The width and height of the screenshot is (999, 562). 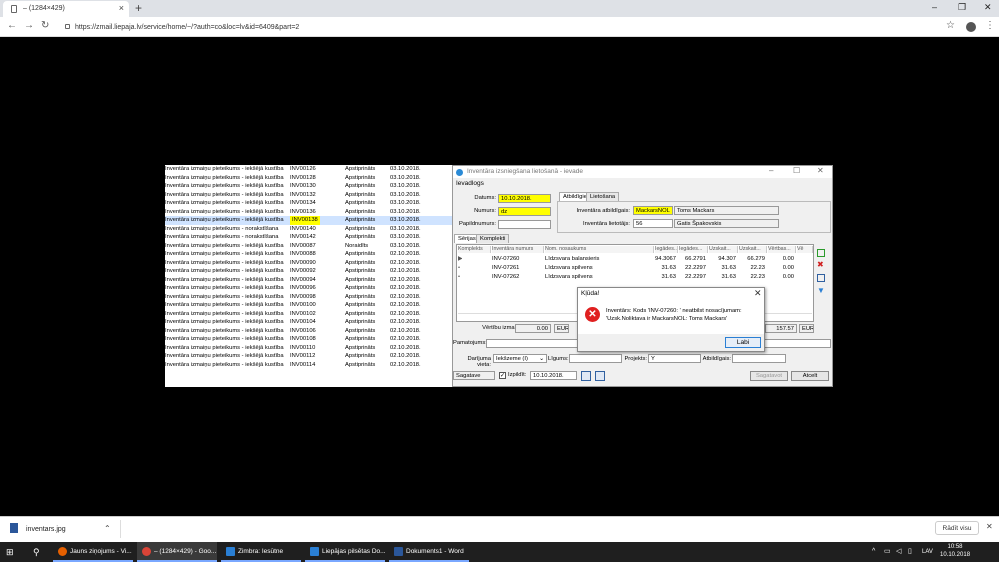 I want to click on maximize-icon: ❐, so click(x=962, y=7).